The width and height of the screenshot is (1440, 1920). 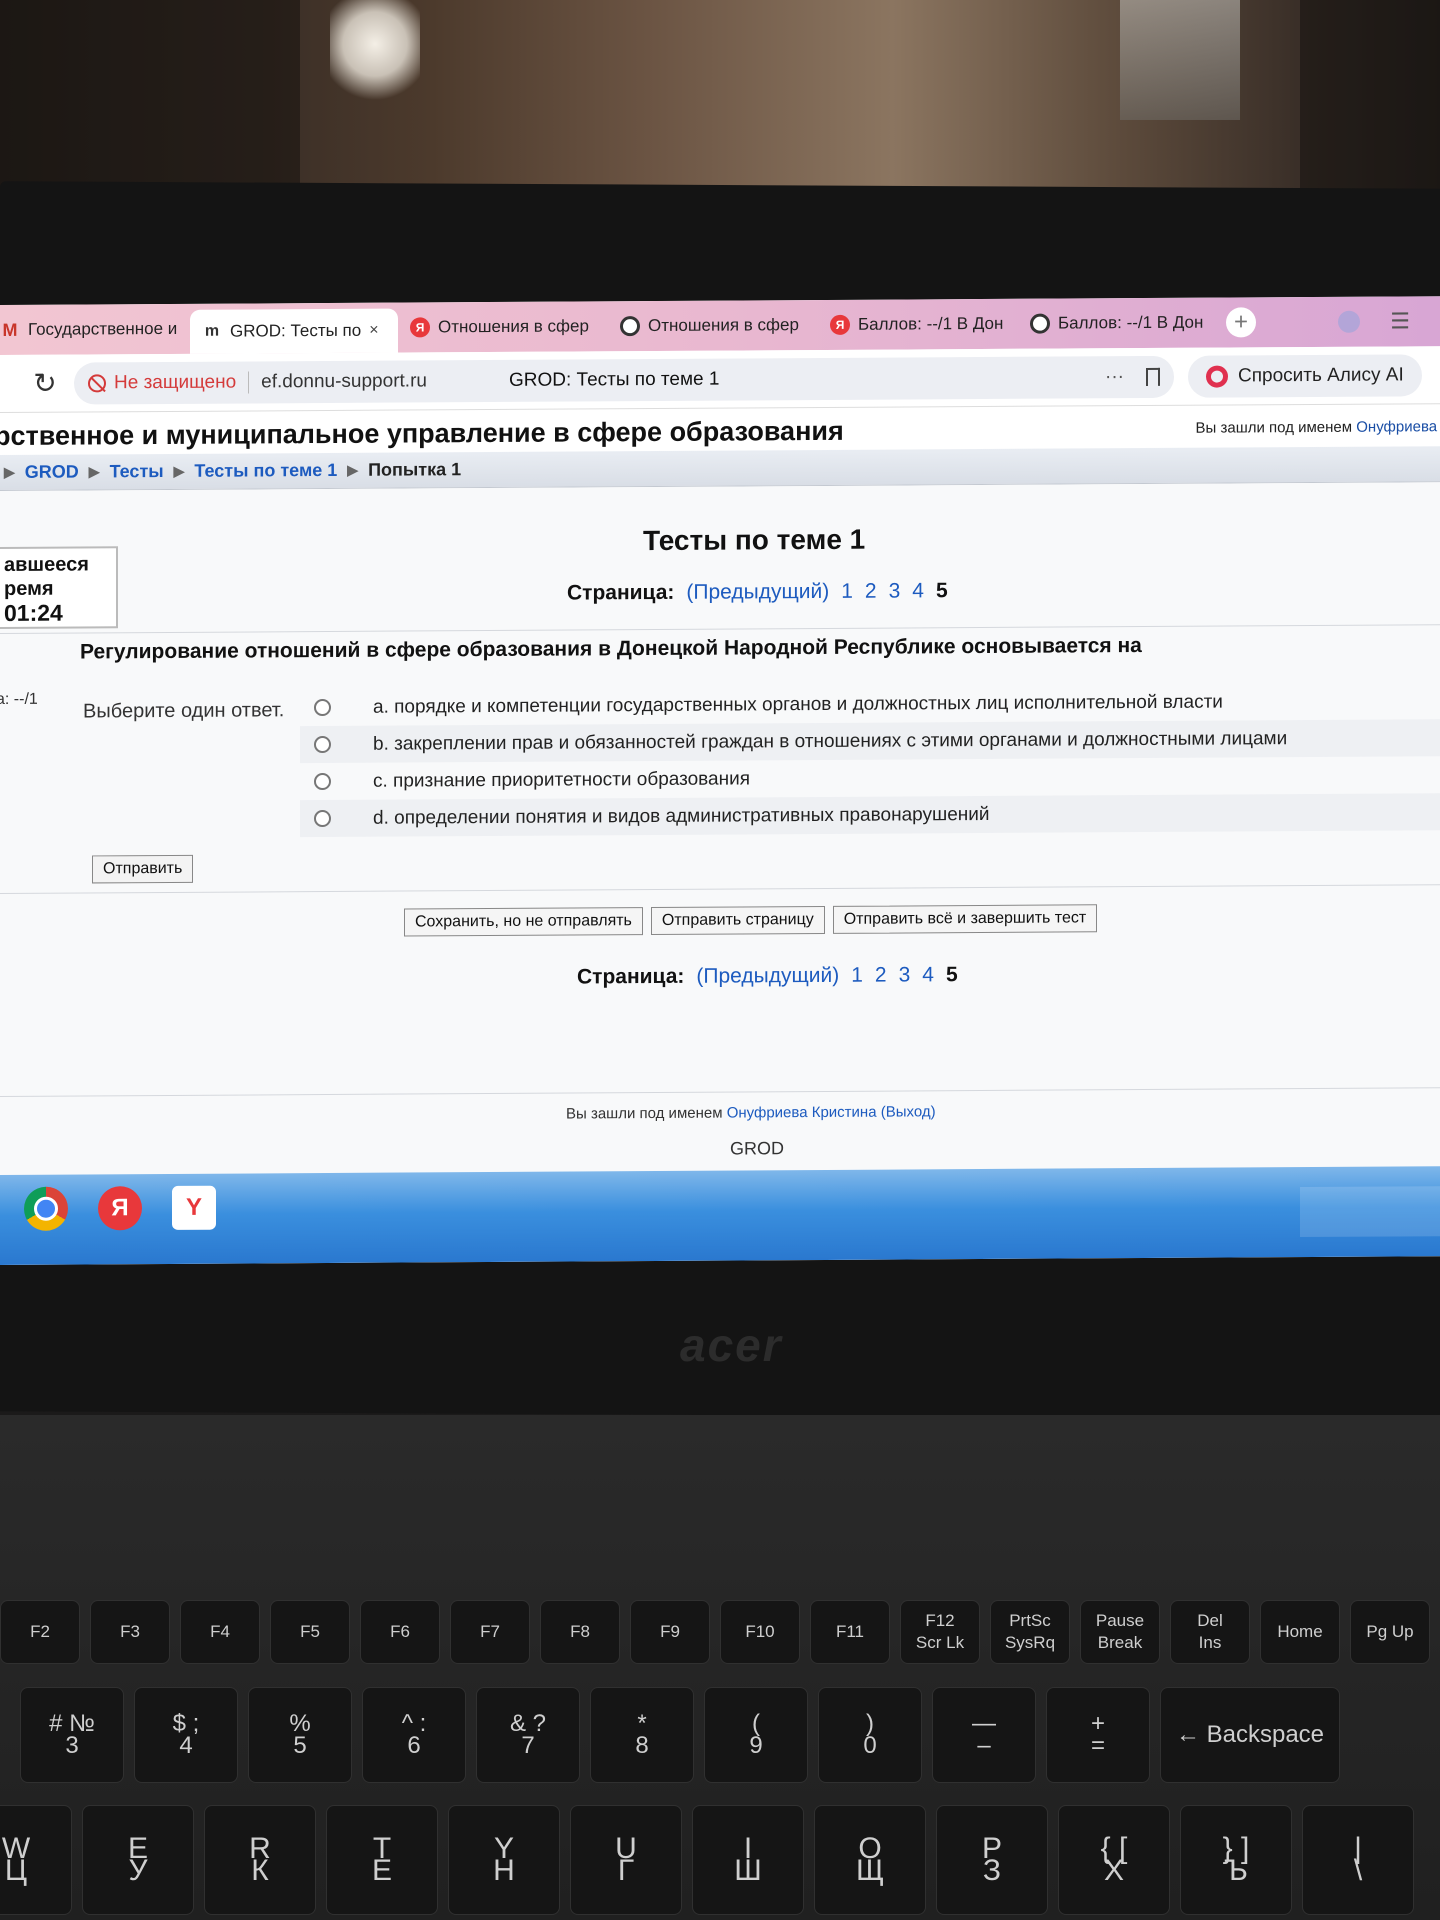 I want to click on keyboard-key: { [ Х, so click(x=1114, y=1860).